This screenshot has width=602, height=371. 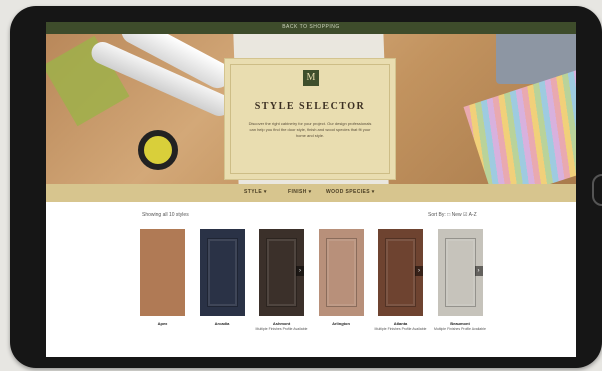 What do you see at coordinates (350, 192) in the screenshot?
I see `filter-wood-species-dropdown: WOOD SPECIES ▾` at bounding box center [350, 192].